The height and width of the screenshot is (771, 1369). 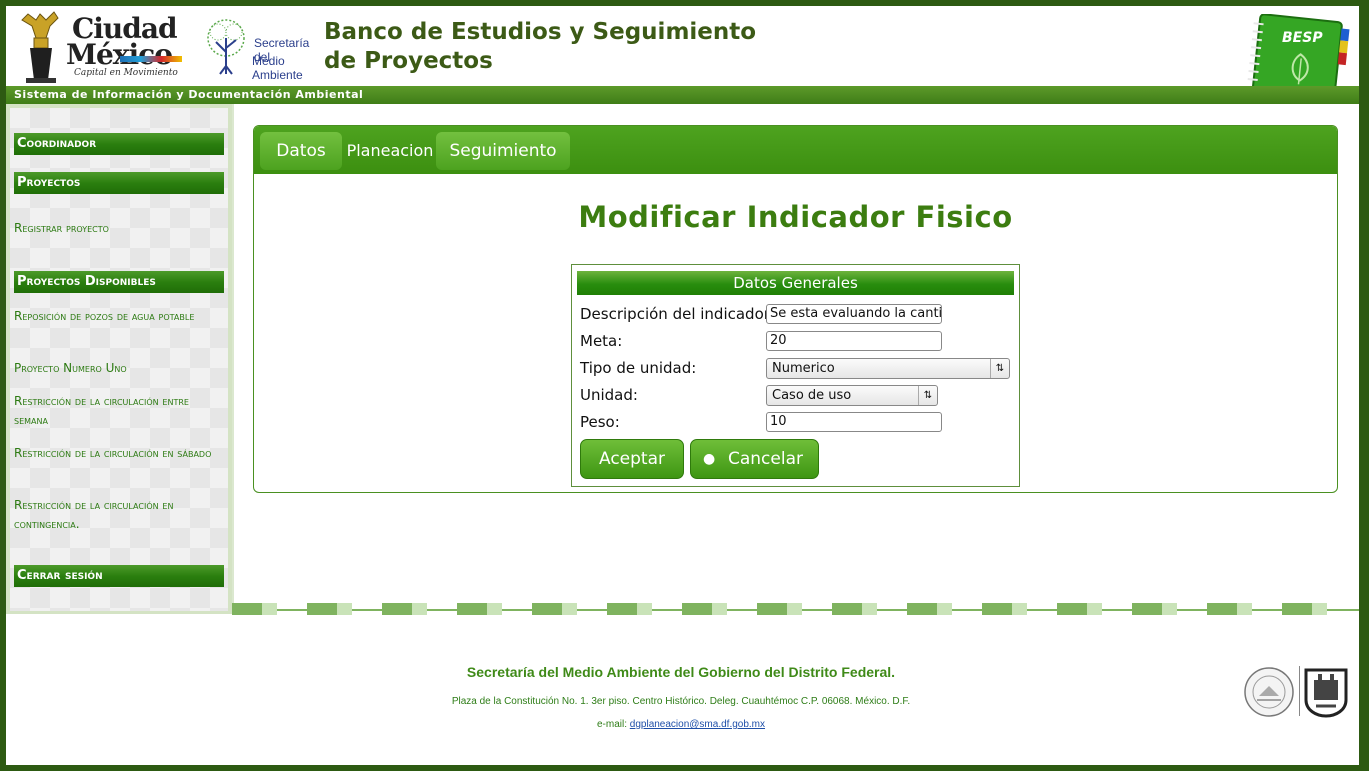 What do you see at coordinates (609, 395) in the screenshot?
I see `unidad-label: Unidad:` at bounding box center [609, 395].